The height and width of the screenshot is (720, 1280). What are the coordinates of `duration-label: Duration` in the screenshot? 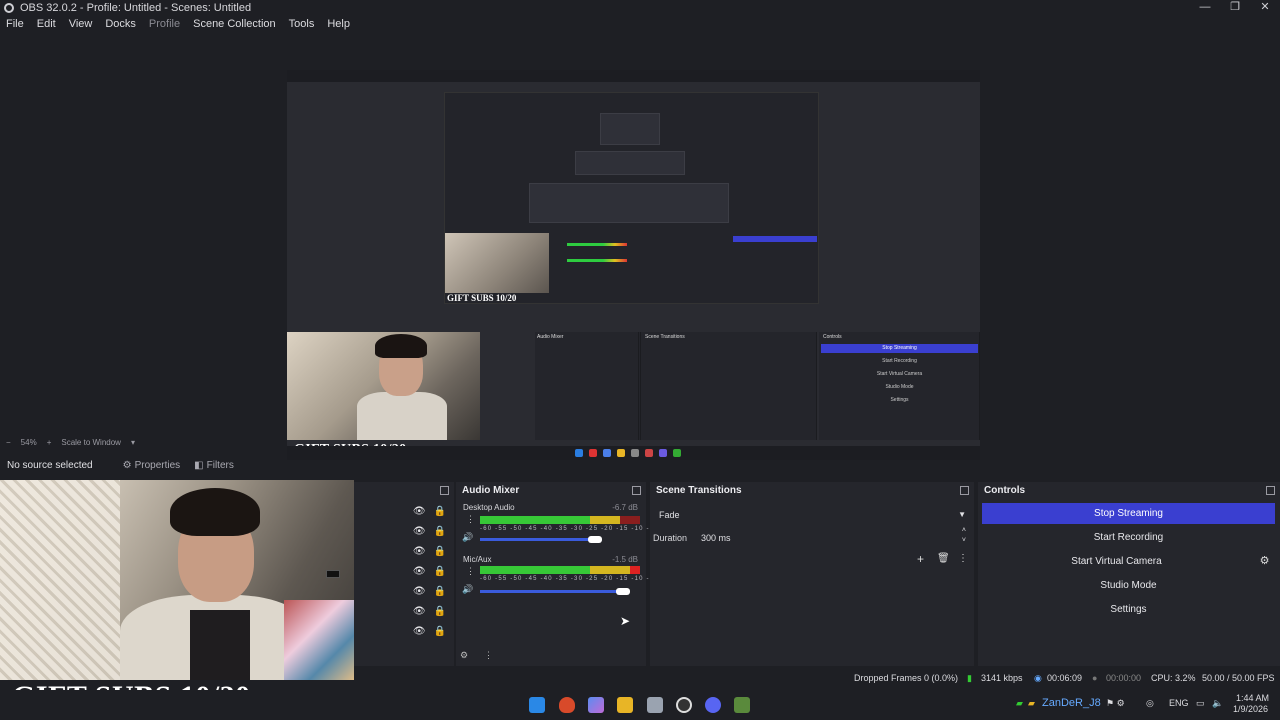 It's located at (670, 538).